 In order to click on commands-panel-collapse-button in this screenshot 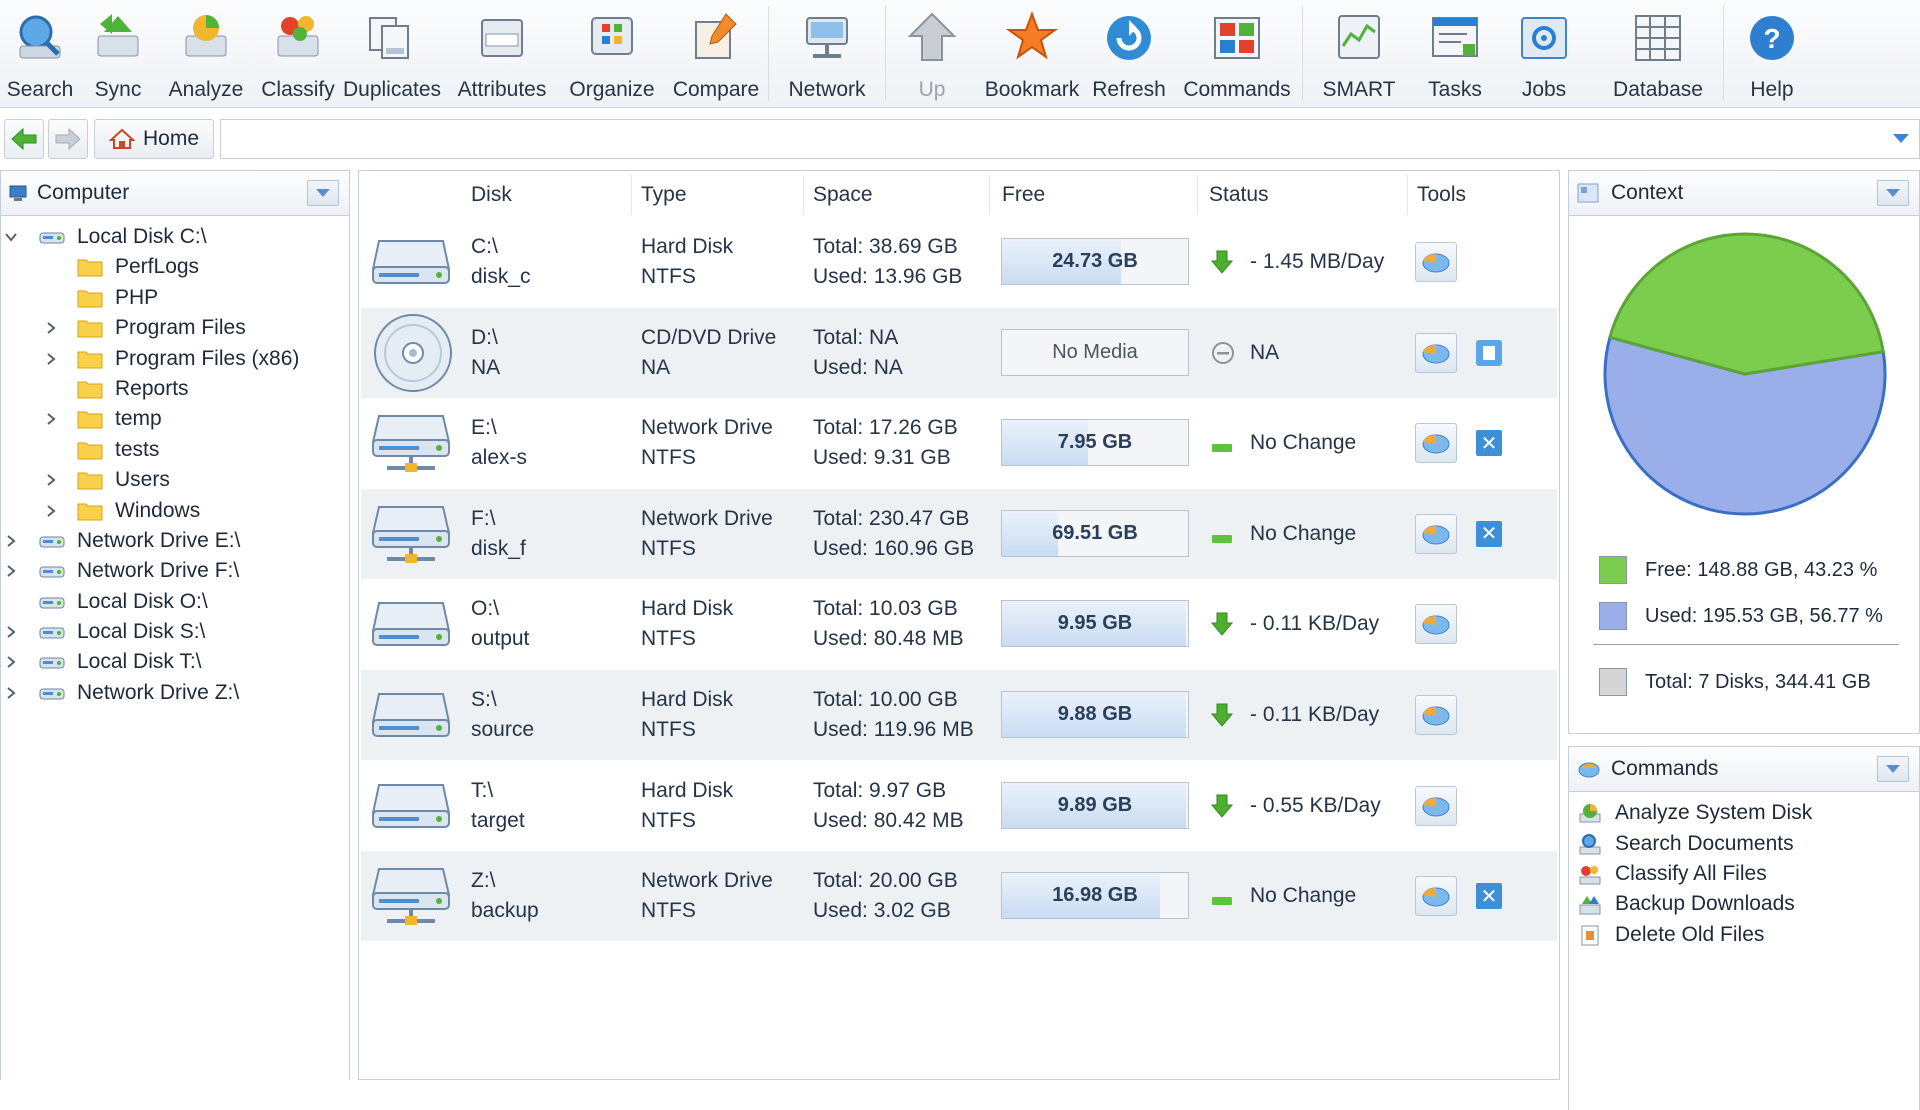, I will do `click(1893, 769)`.